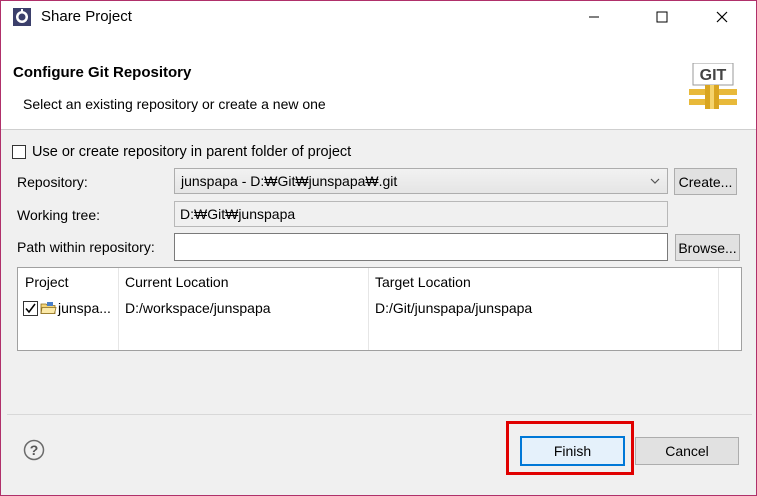  What do you see at coordinates (22, 17) in the screenshot?
I see `eclipse-app-icon` at bounding box center [22, 17].